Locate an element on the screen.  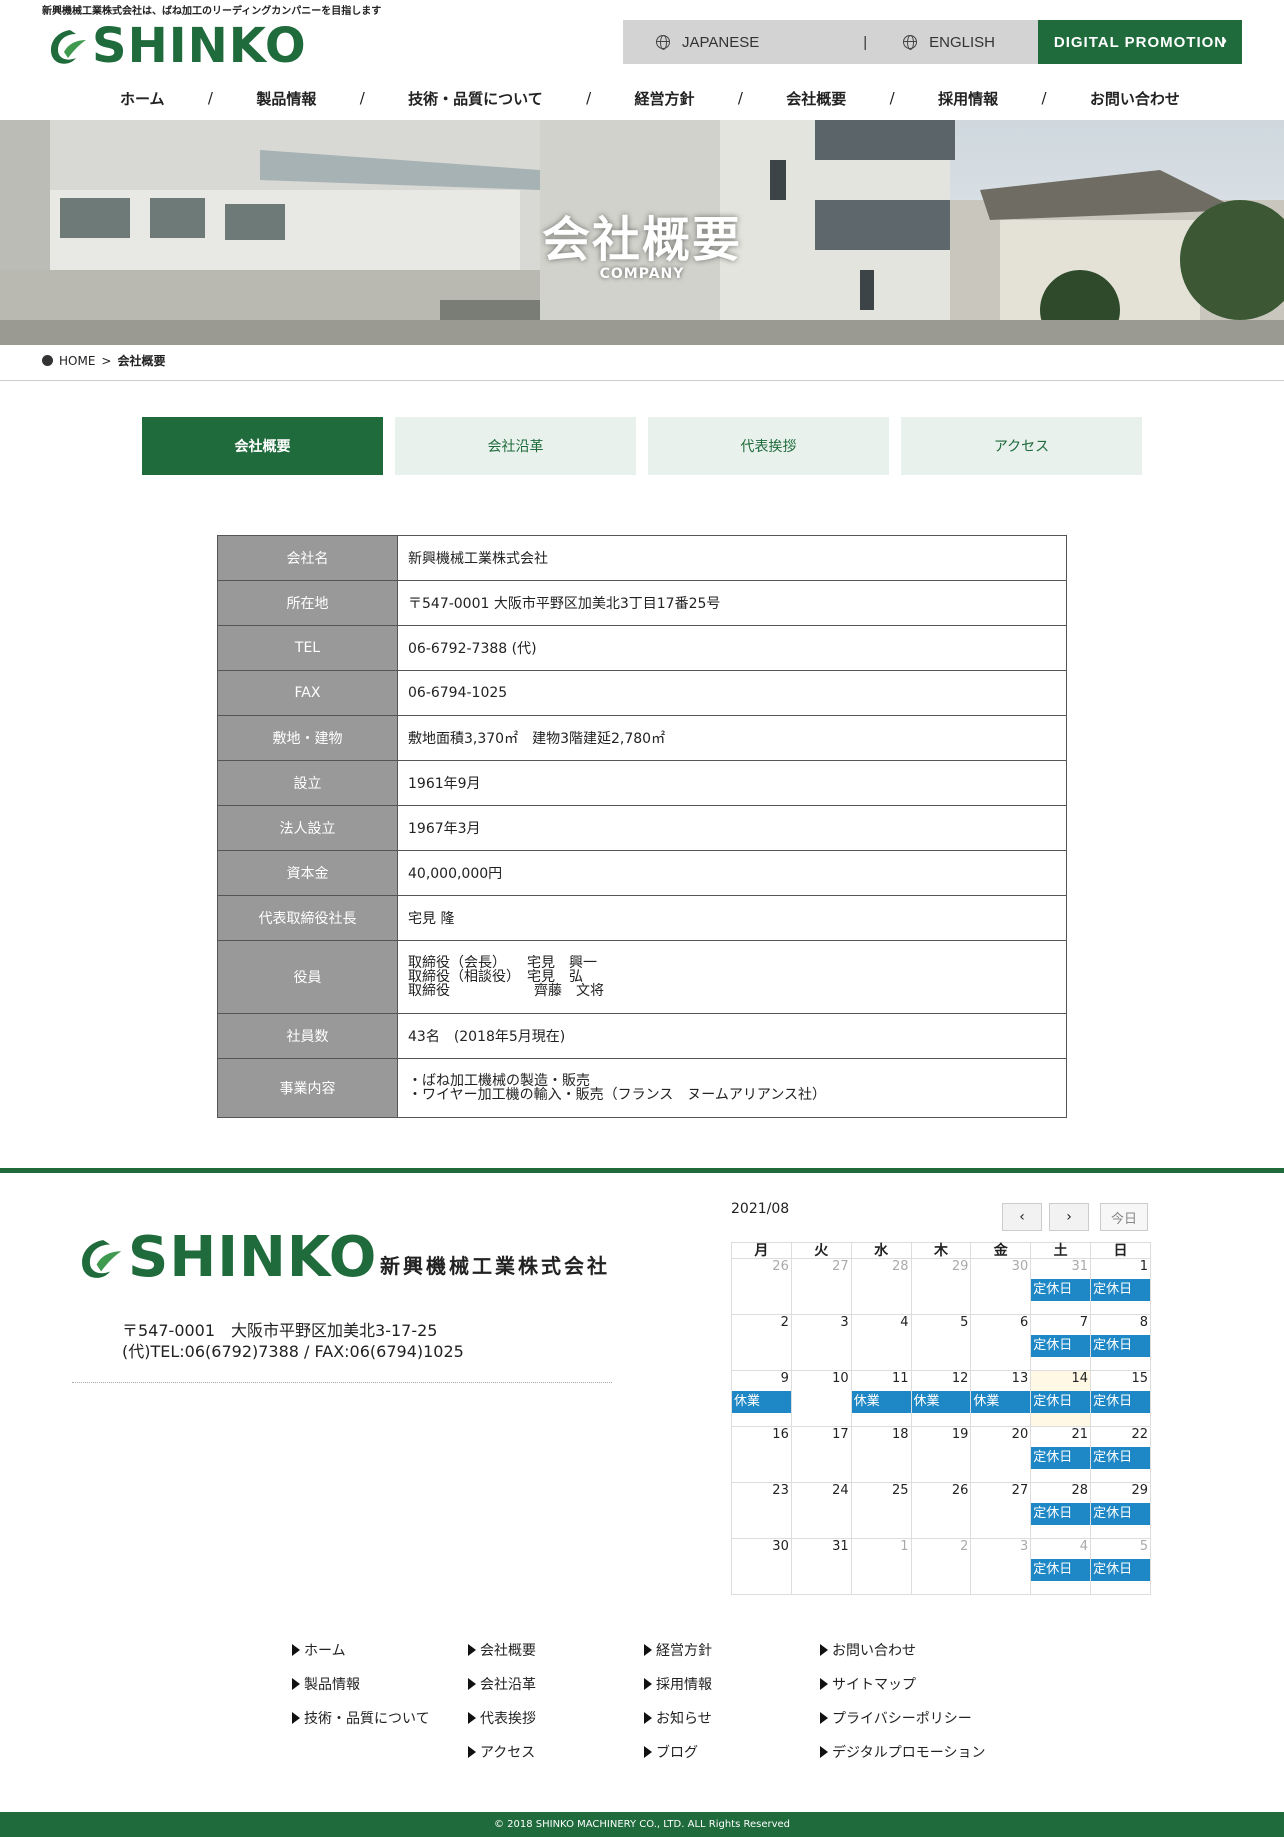
footer-link: ホーム is located at coordinates (380, 1650).